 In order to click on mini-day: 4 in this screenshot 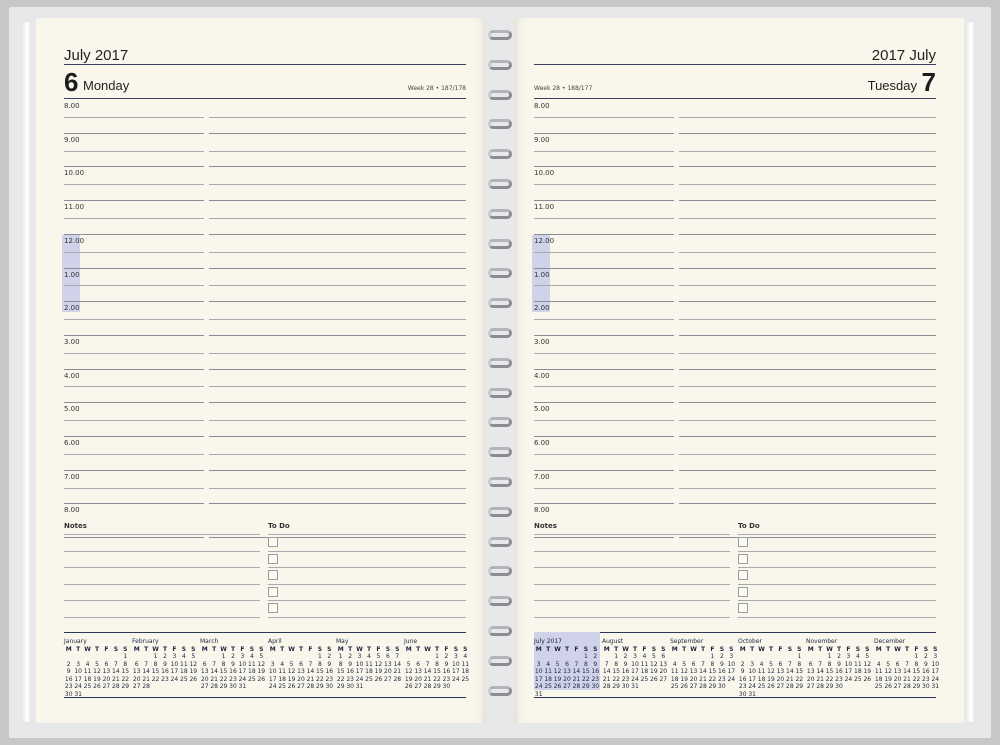, I will do `click(761, 665)`.